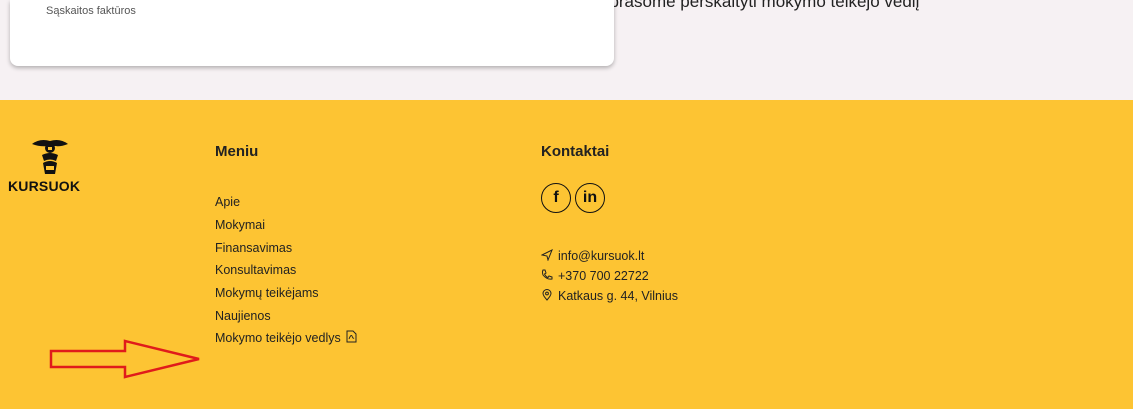  I want to click on contact-email-text: info@kursuok.lt, so click(601, 256).